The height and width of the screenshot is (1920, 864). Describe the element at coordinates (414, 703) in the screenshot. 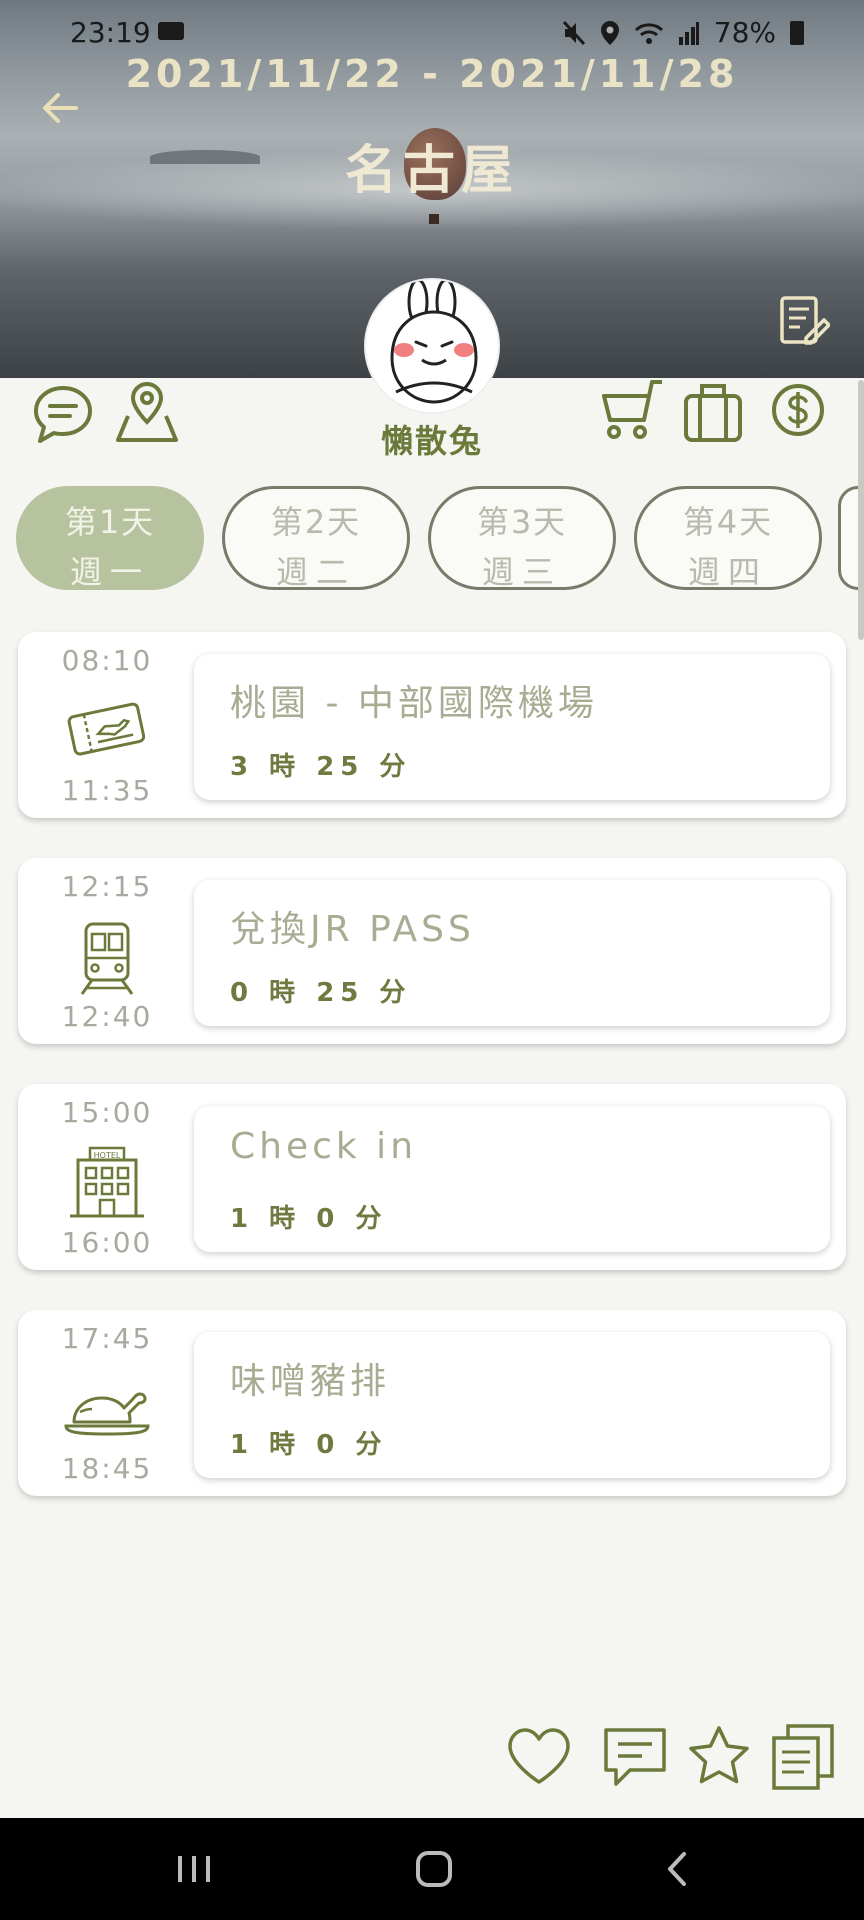

I see `event-title: 桃園 - 中部國際機場` at that location.